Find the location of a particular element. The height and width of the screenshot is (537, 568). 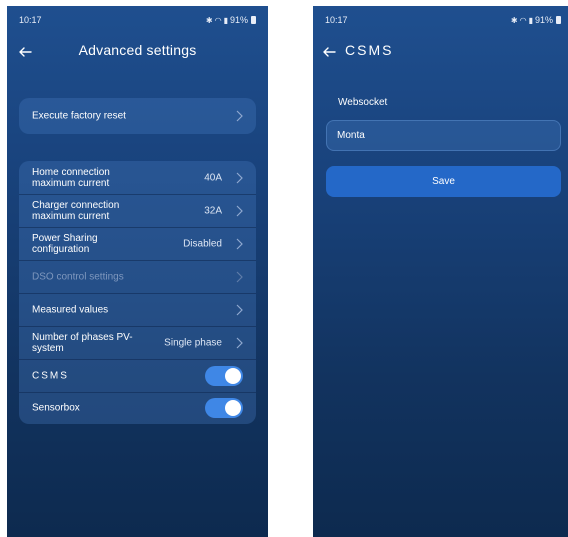

factory-reset-label: Execute factory reset is located at coordinates (79, 116).